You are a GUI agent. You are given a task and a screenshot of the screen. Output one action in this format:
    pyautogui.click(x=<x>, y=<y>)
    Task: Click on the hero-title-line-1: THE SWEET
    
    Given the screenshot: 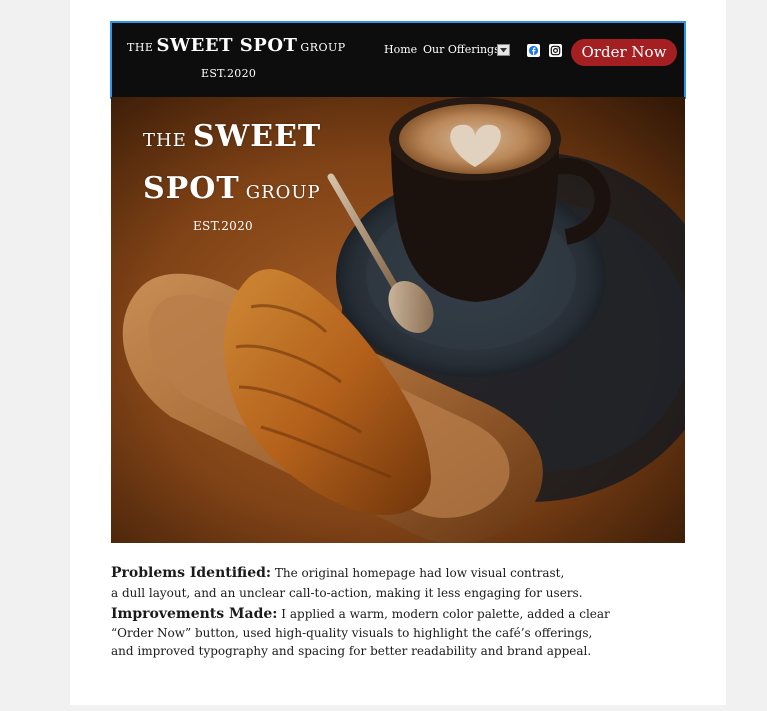 What is the action you would take?
    pyautogui.click(x=235, y=145)
    